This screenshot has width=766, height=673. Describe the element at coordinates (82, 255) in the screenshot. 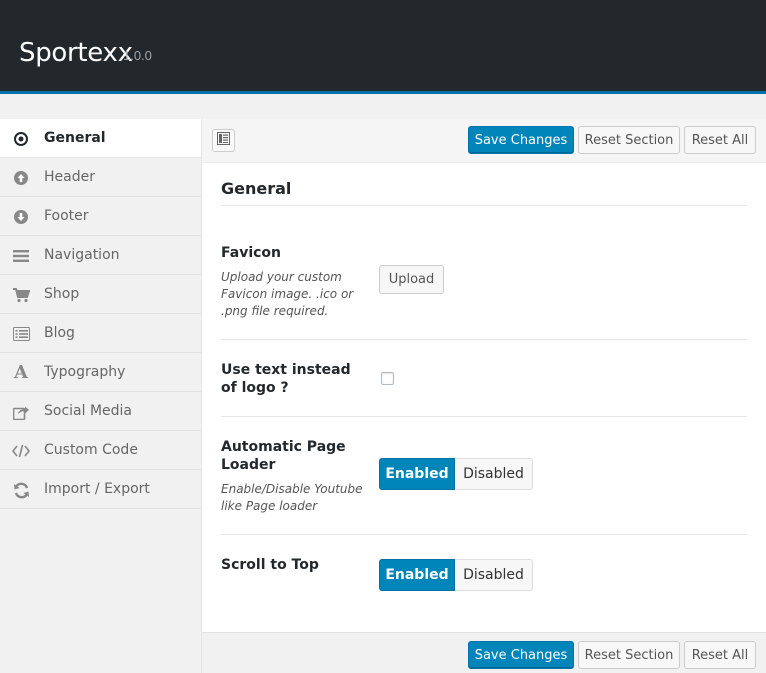

I see `sidebar-item-label: Navigation` at that location.